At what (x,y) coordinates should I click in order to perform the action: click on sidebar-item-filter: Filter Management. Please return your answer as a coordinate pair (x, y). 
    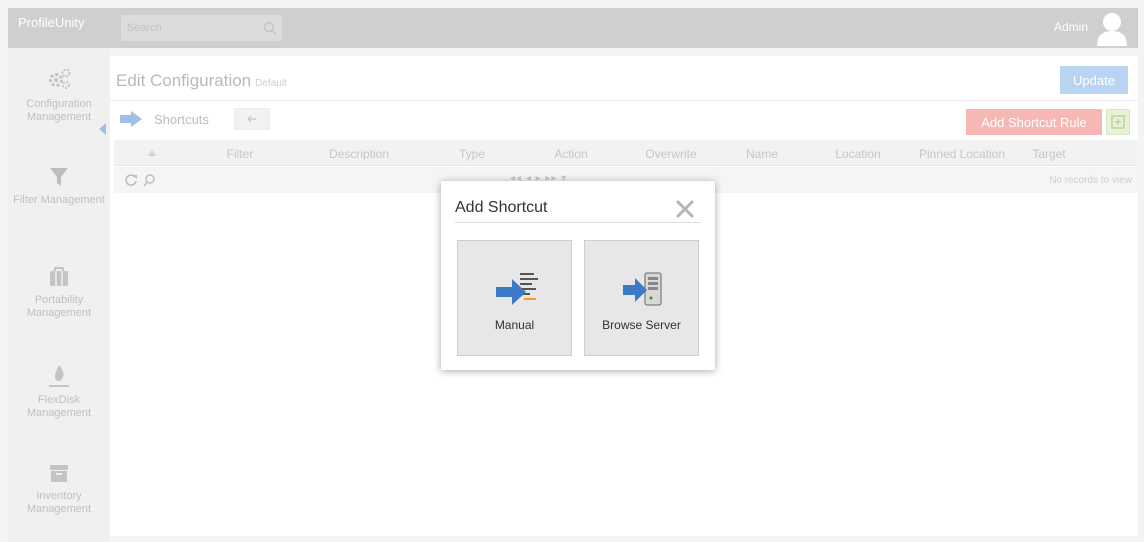
    Looking at the image, I should click on (59, 186).